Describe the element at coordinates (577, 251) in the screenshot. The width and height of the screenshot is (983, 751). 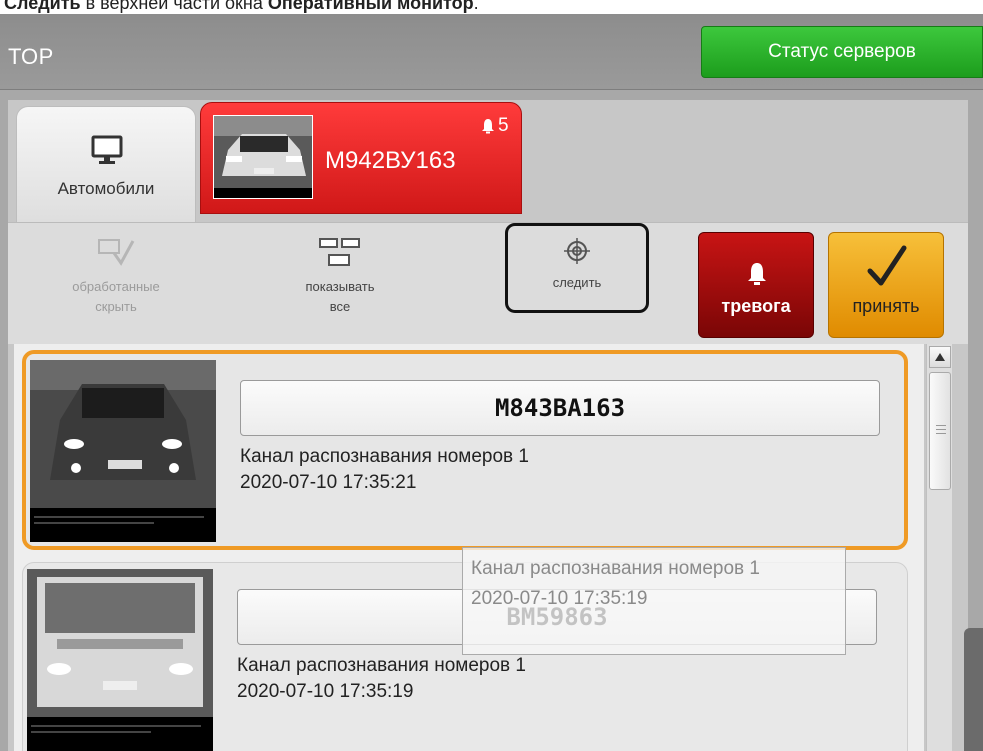
I see `target-icon` at that location.